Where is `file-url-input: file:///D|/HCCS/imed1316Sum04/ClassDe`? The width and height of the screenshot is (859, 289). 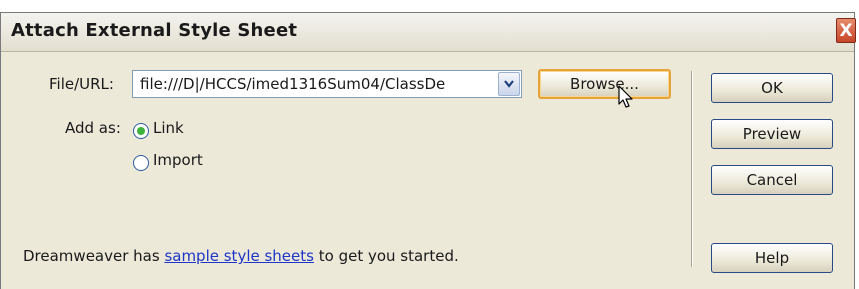 file-url-input: file:///D|/HCCS/imed1316Sum04/ClassDe is located at coordinates (316, 84).